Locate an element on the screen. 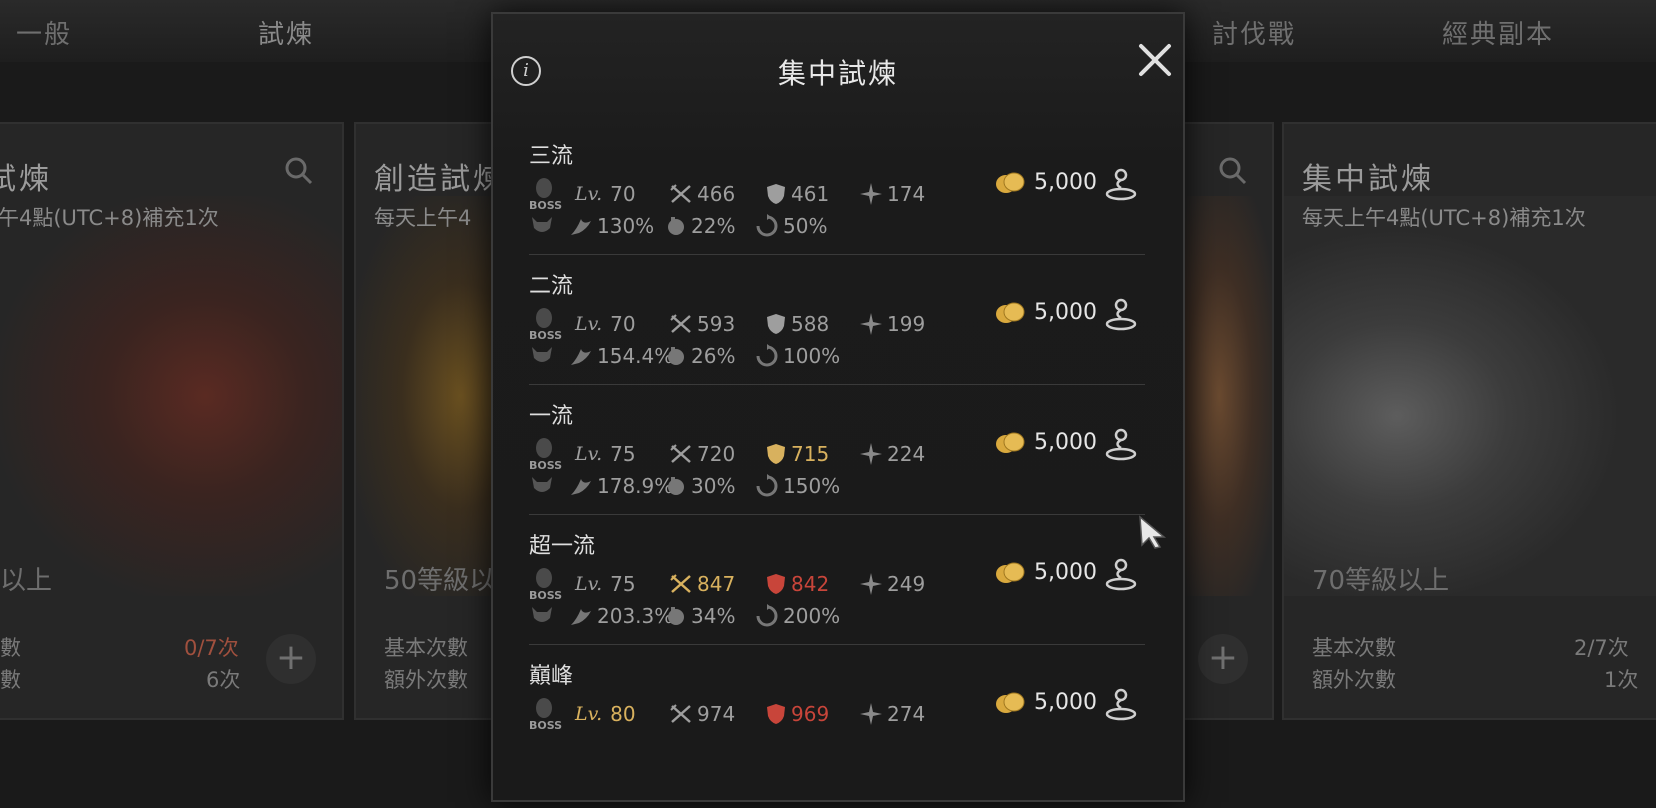 The height and width of the screenshot is (808, 1656). boss-level: Lv. 80 is located at coordinates (605, 714).